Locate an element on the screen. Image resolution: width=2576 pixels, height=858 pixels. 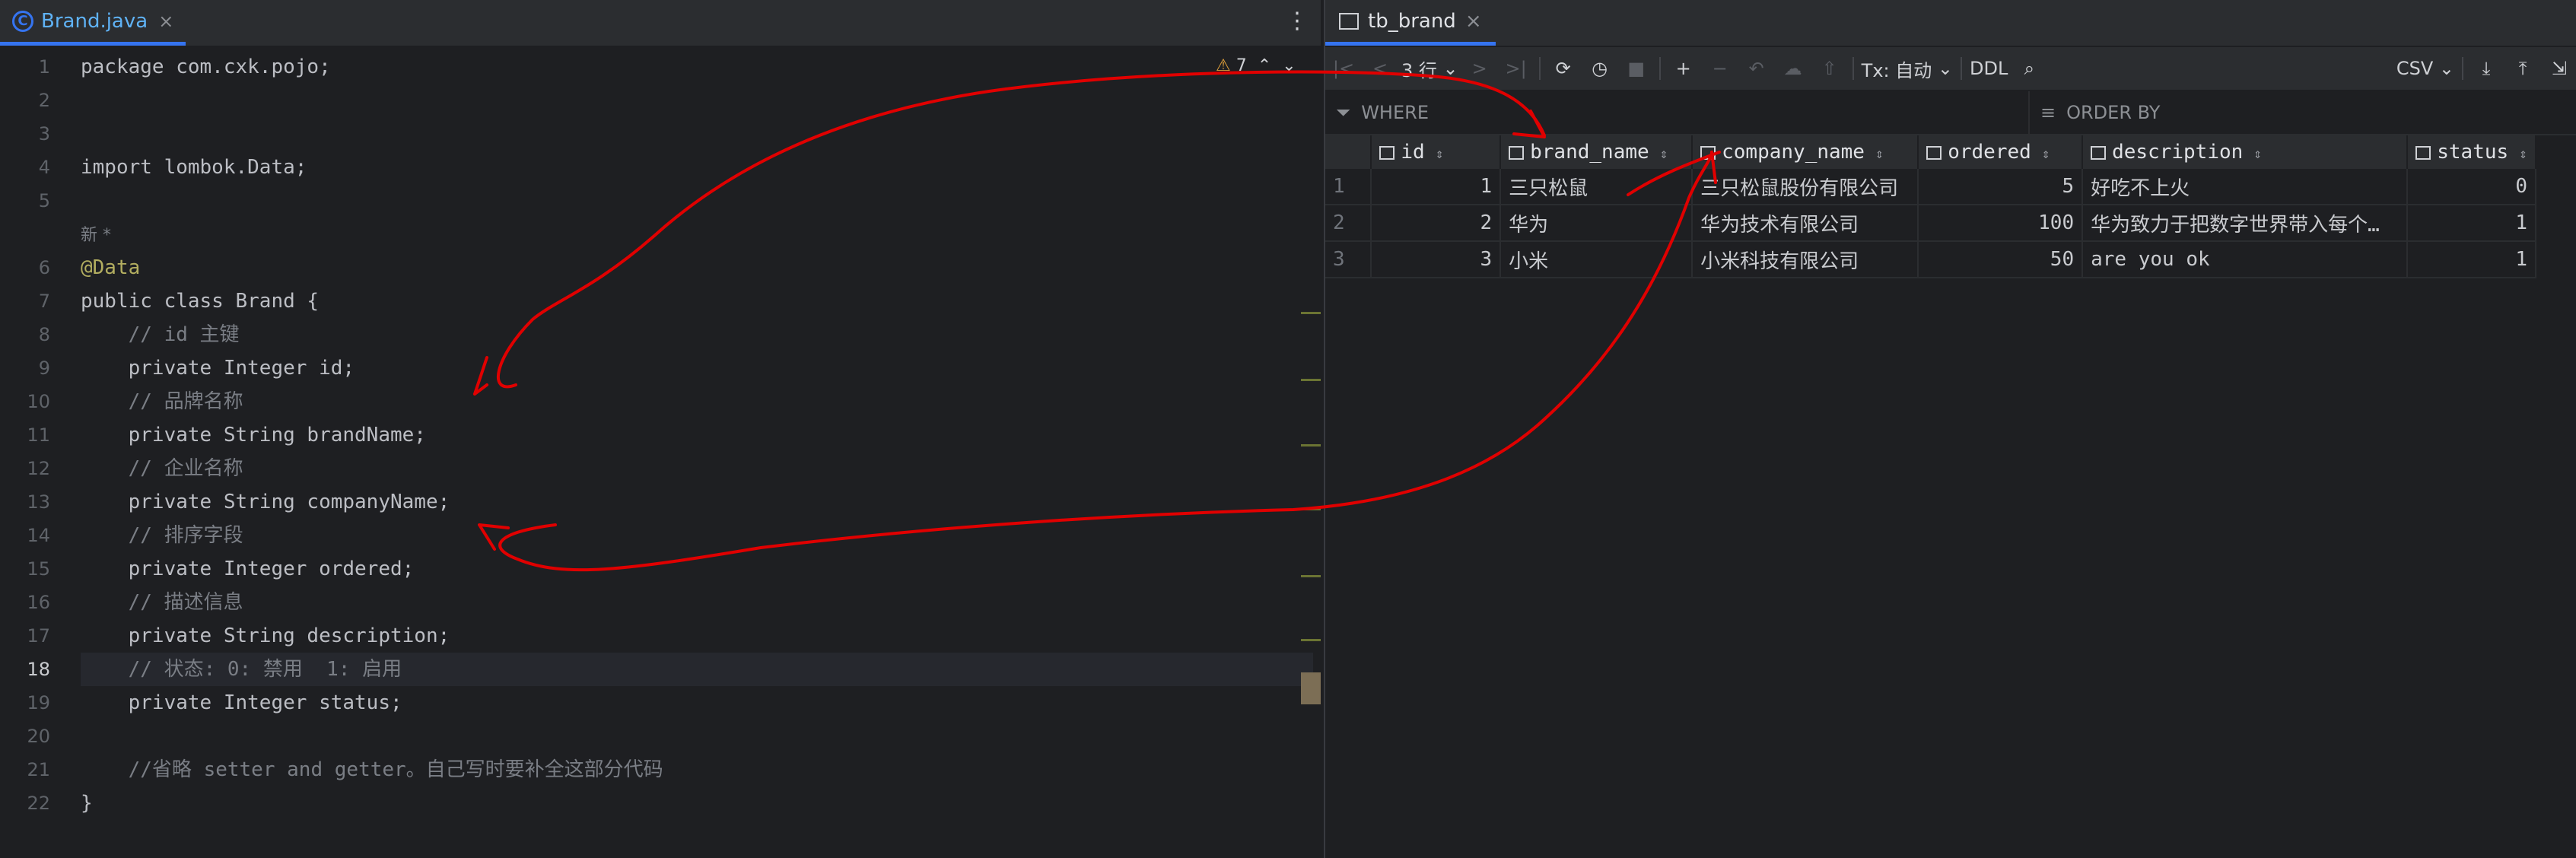
code-line: // 企业名称 is located at coordinates (697, 468).